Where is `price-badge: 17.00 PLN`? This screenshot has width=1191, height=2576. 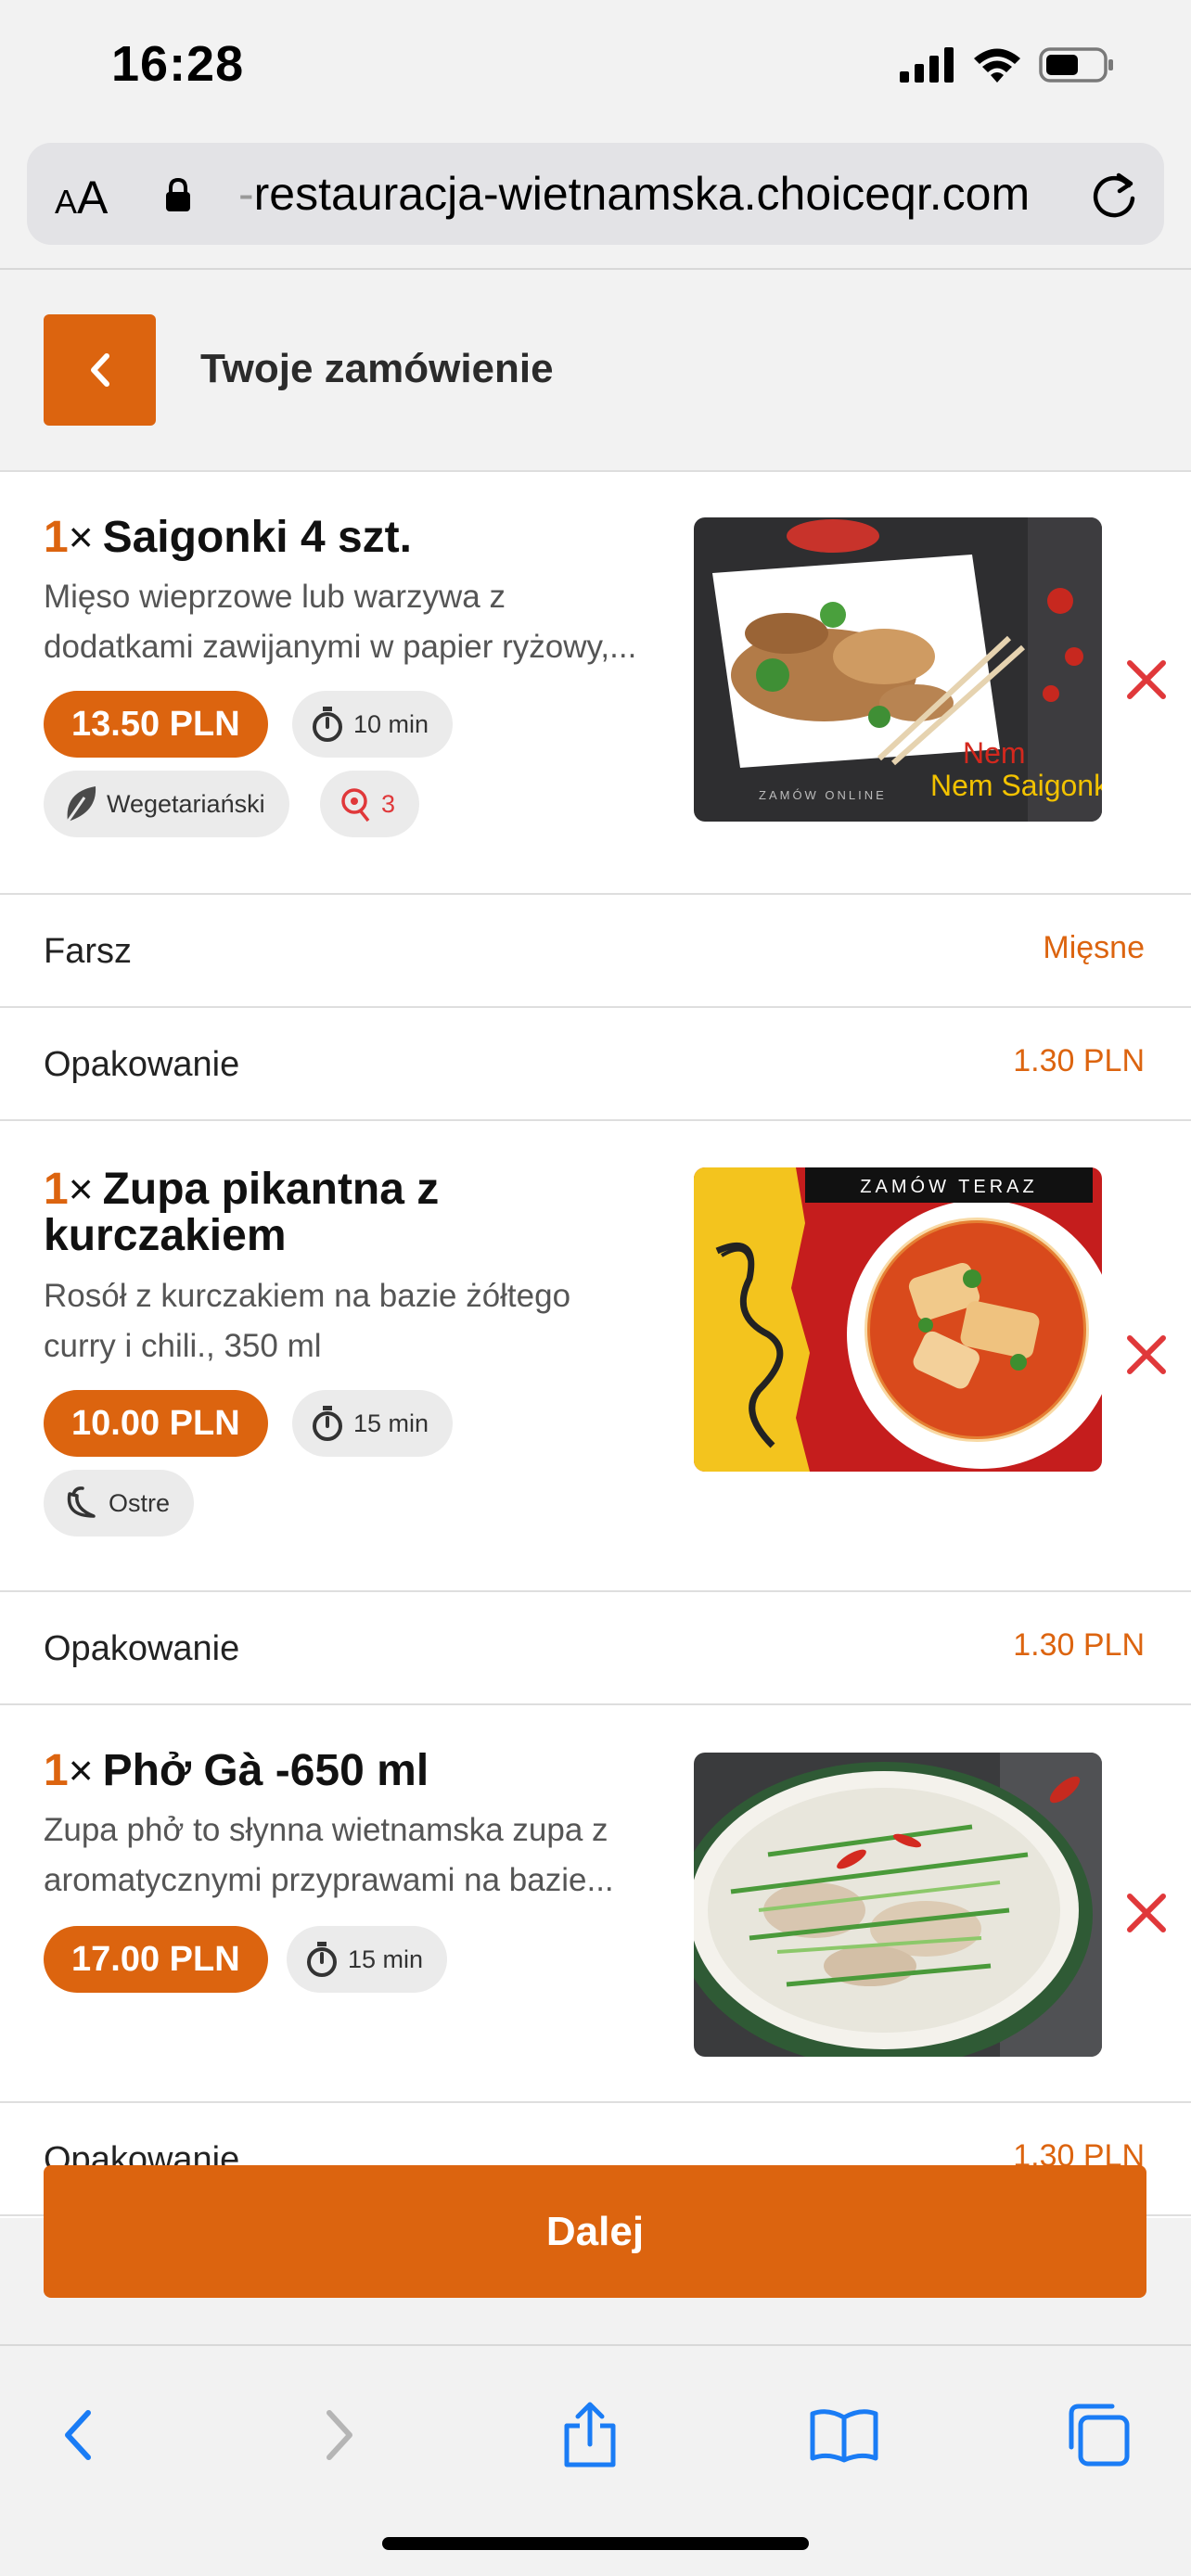 price-badge: 17.00 PLN is located at coordinates (156, 1959).